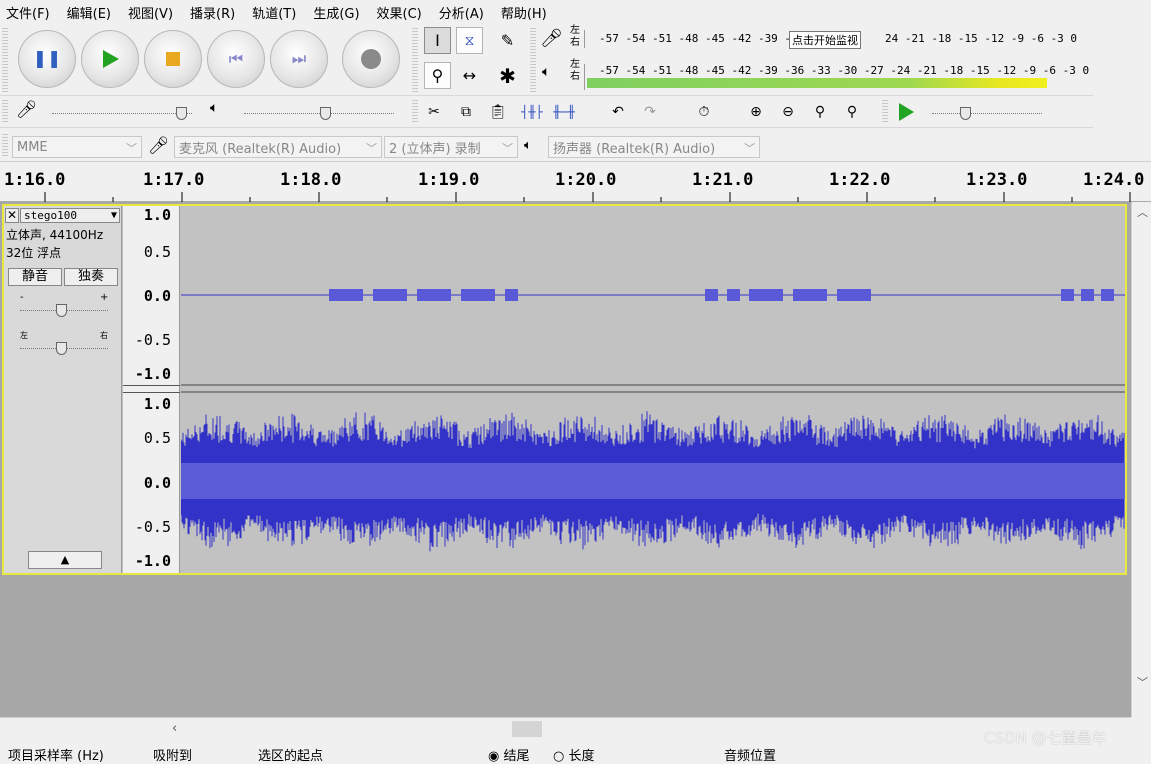  What do you see at coordinates (618, 112) in the screenshot?
I see `undo-button: ↶` at bounding box center [618, 112].